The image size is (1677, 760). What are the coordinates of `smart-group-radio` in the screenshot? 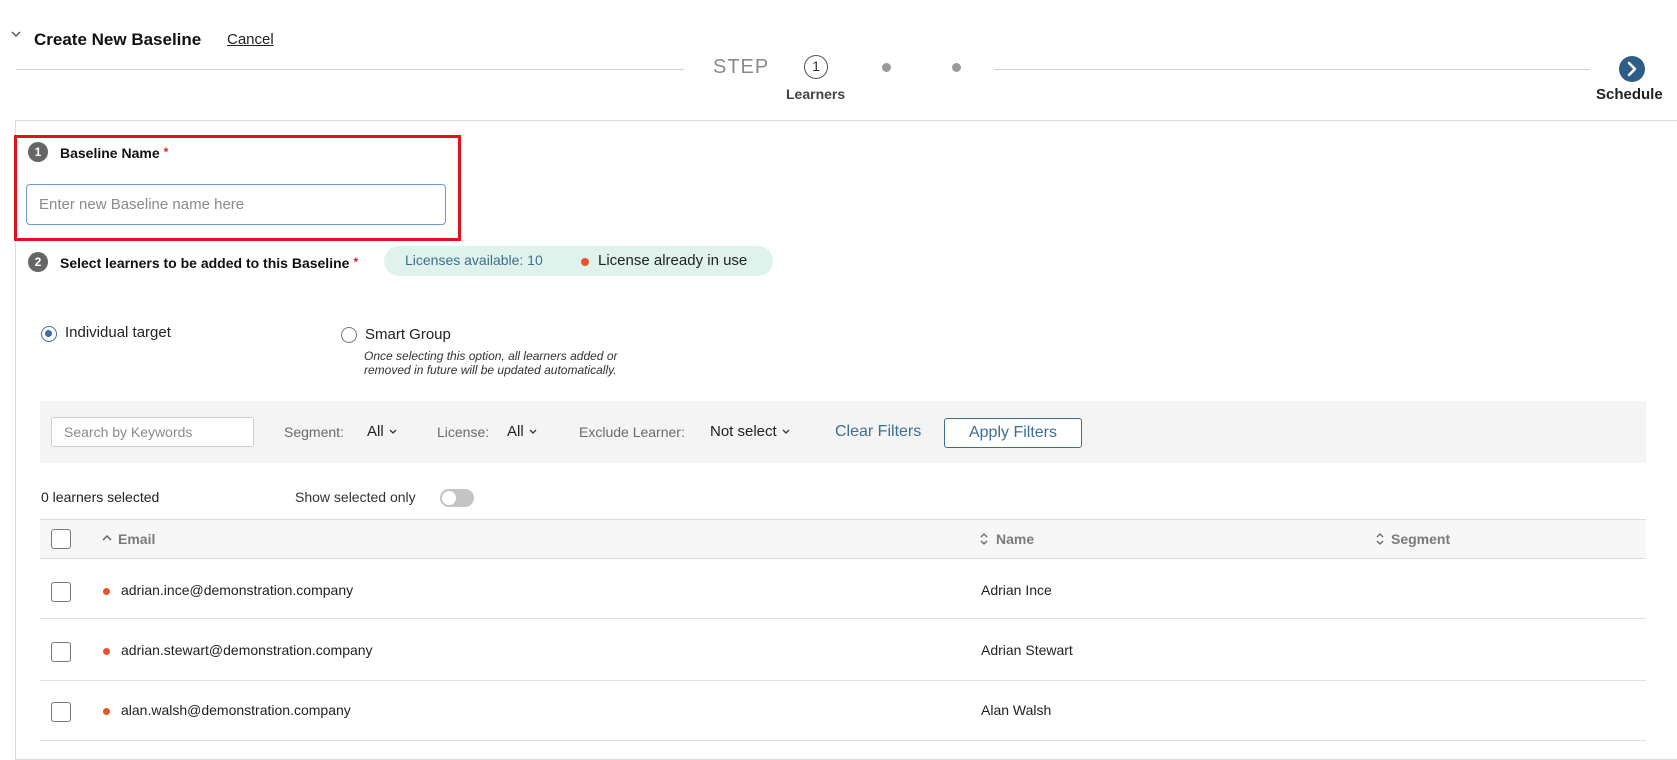 It's located at (349, 335).